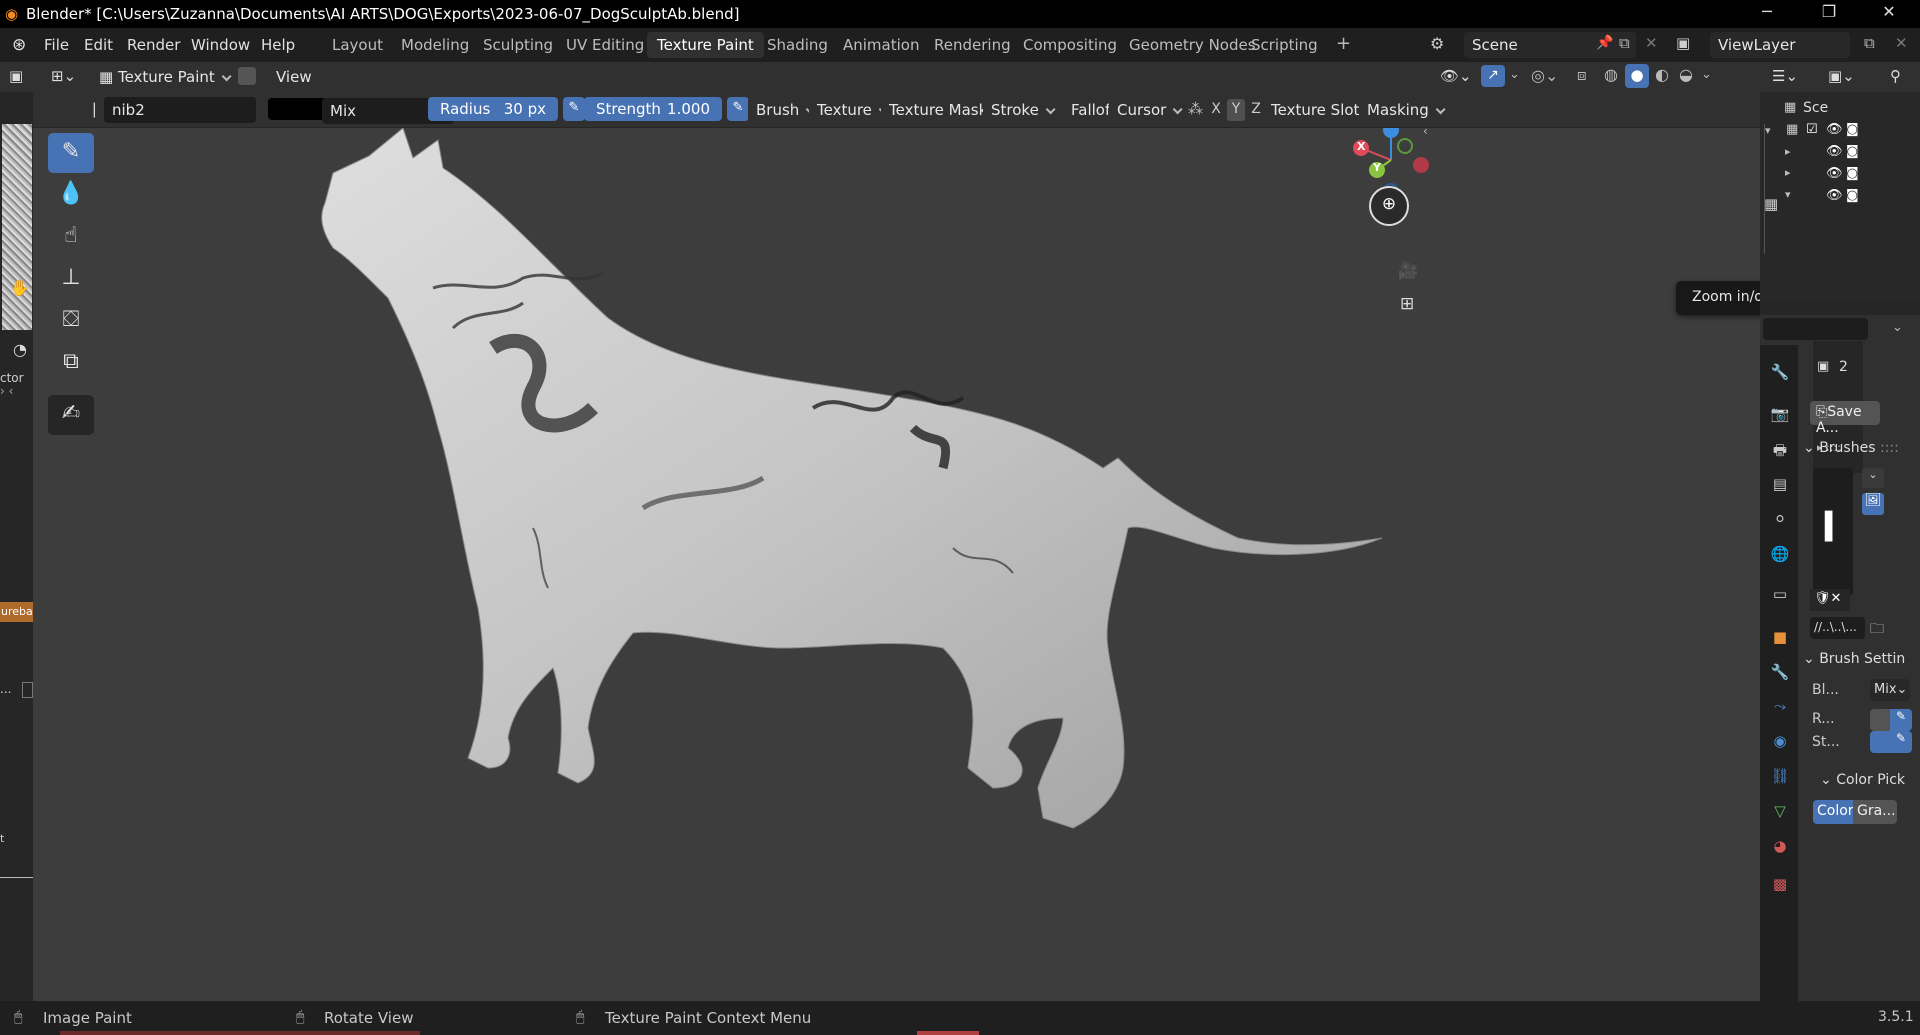 This screenshot has width=1920, height=1035. Describe the element at coordinates (1780, 485) in the screenshot. I see `view-layer-tab-icon: ▤` at that location.